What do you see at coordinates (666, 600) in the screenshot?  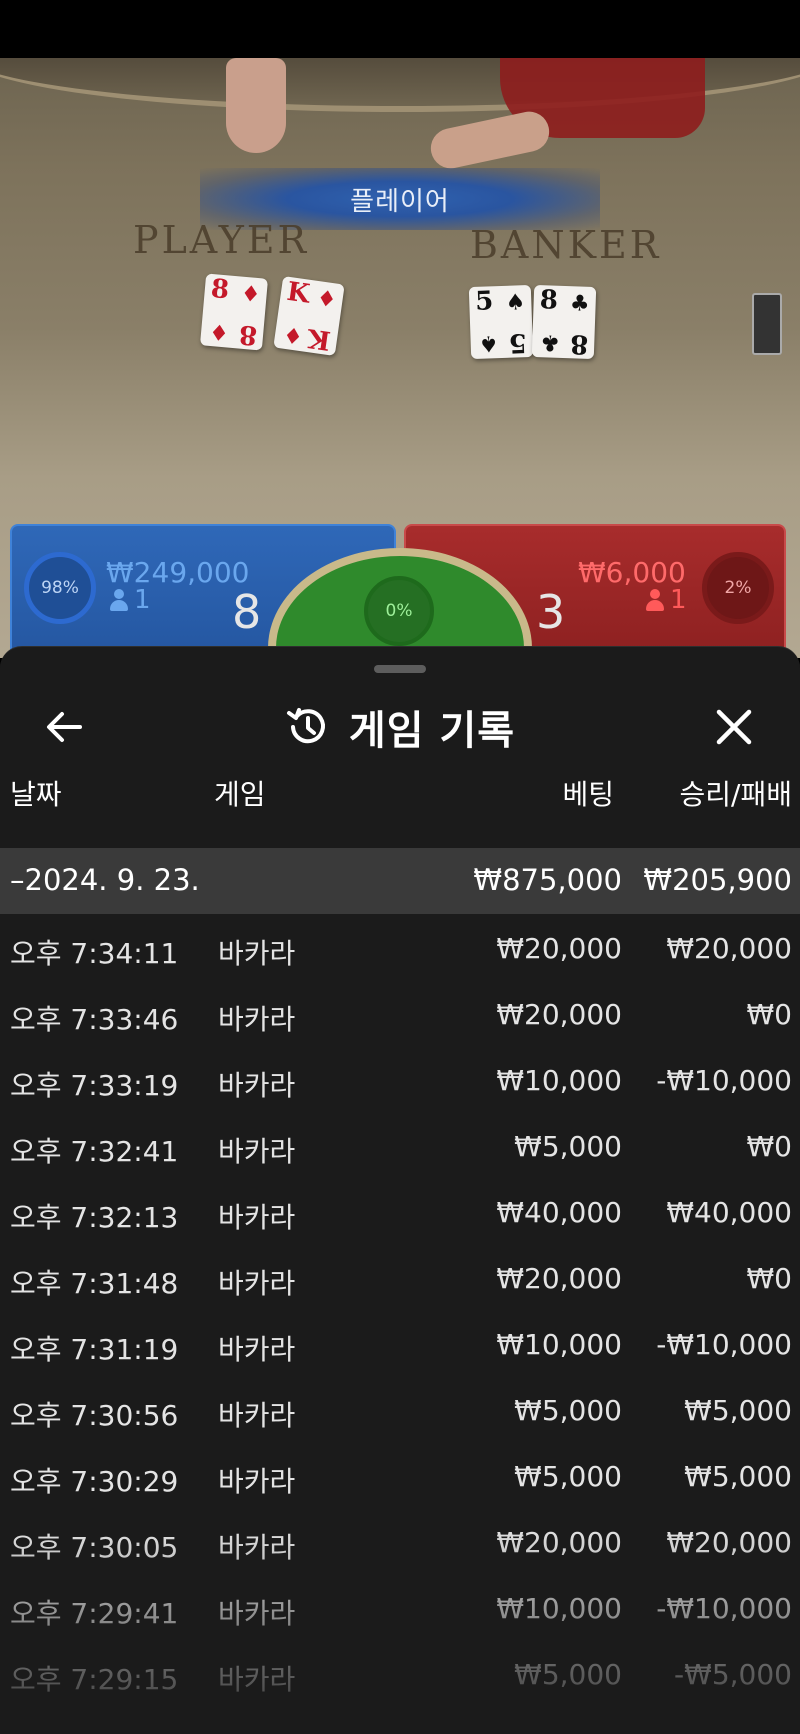 I see `banker-bettor-count: 1` at bounding box center [666, 600].